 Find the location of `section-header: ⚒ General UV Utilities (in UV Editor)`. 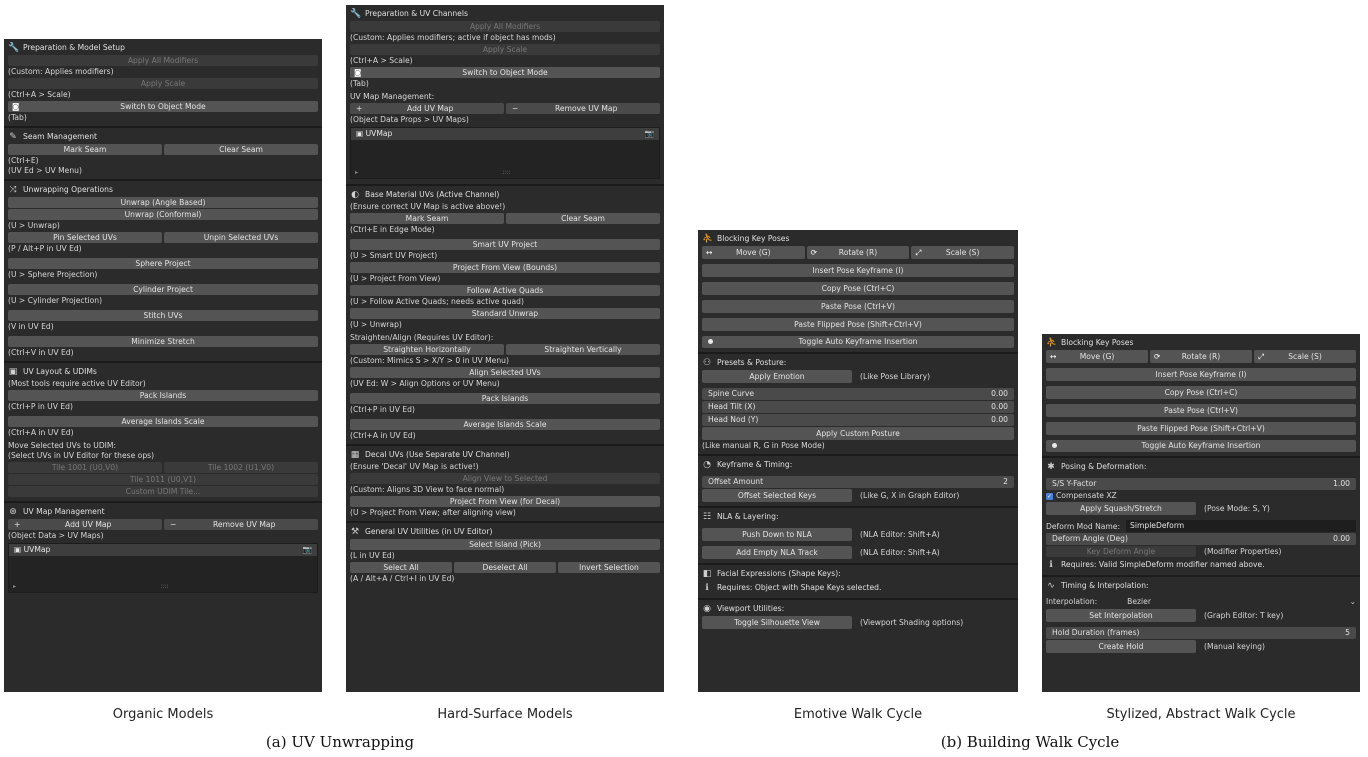

section-header: ⚒ General UV Utilities (in UV Editor) is located at coordinates (505, 531).